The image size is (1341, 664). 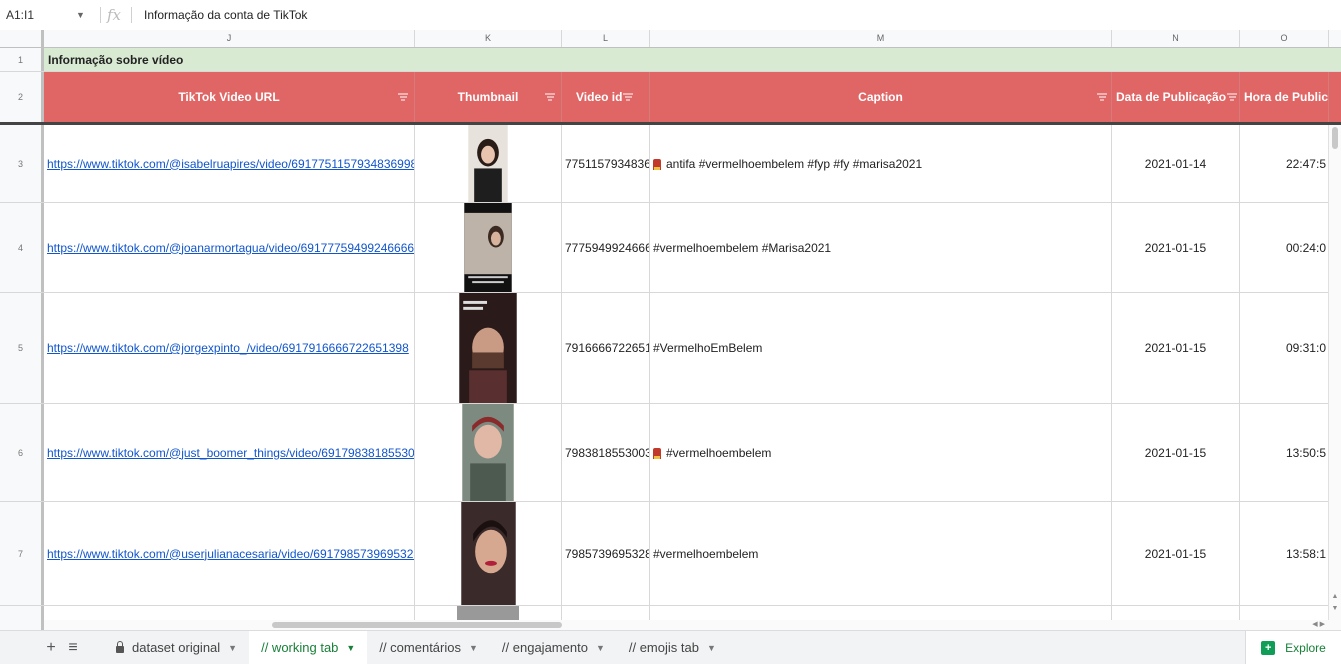 What do you see at coordinates (22, 59) in the screenshot?
I see `row-number: 1` at bounding box center [22, 59].